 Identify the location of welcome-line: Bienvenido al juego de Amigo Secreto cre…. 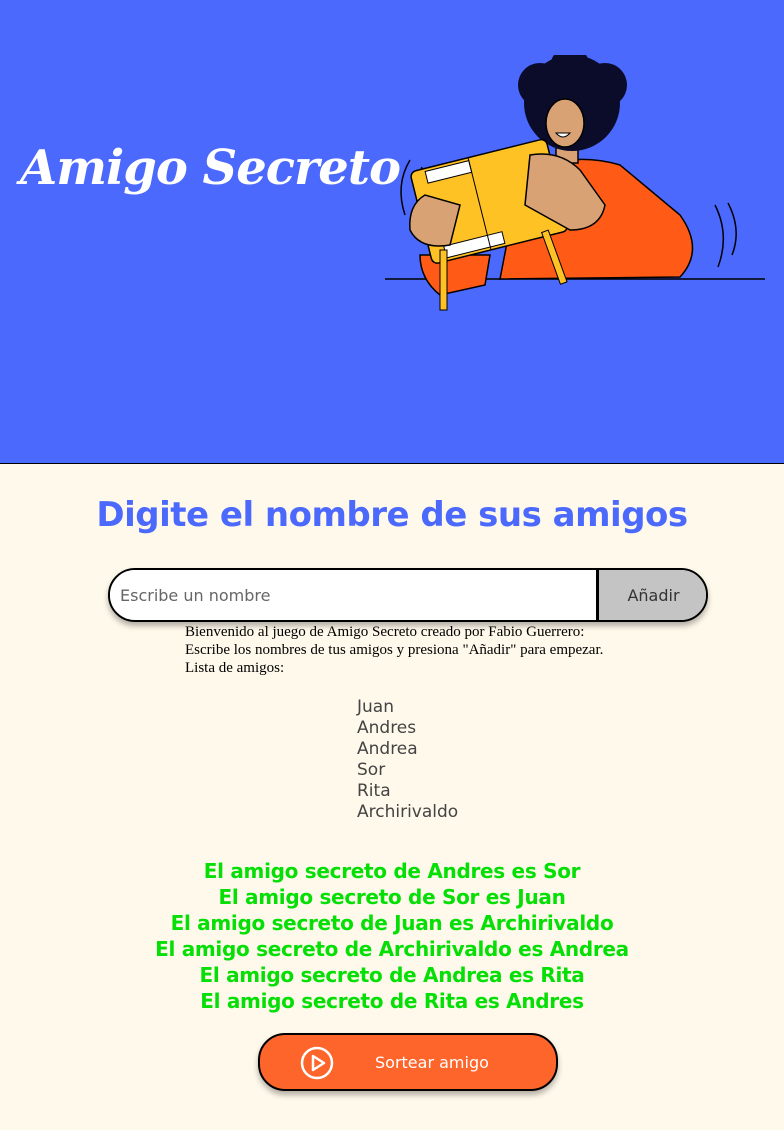
(385, 632).